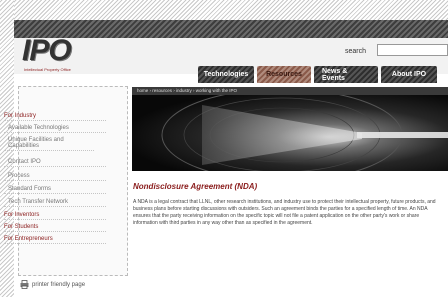 The image size is (448, 297). What do you see at coordinates (55, 176) in the screenshot?
I see `sidebar-item-process: Process` at bounding box center [55, 176].